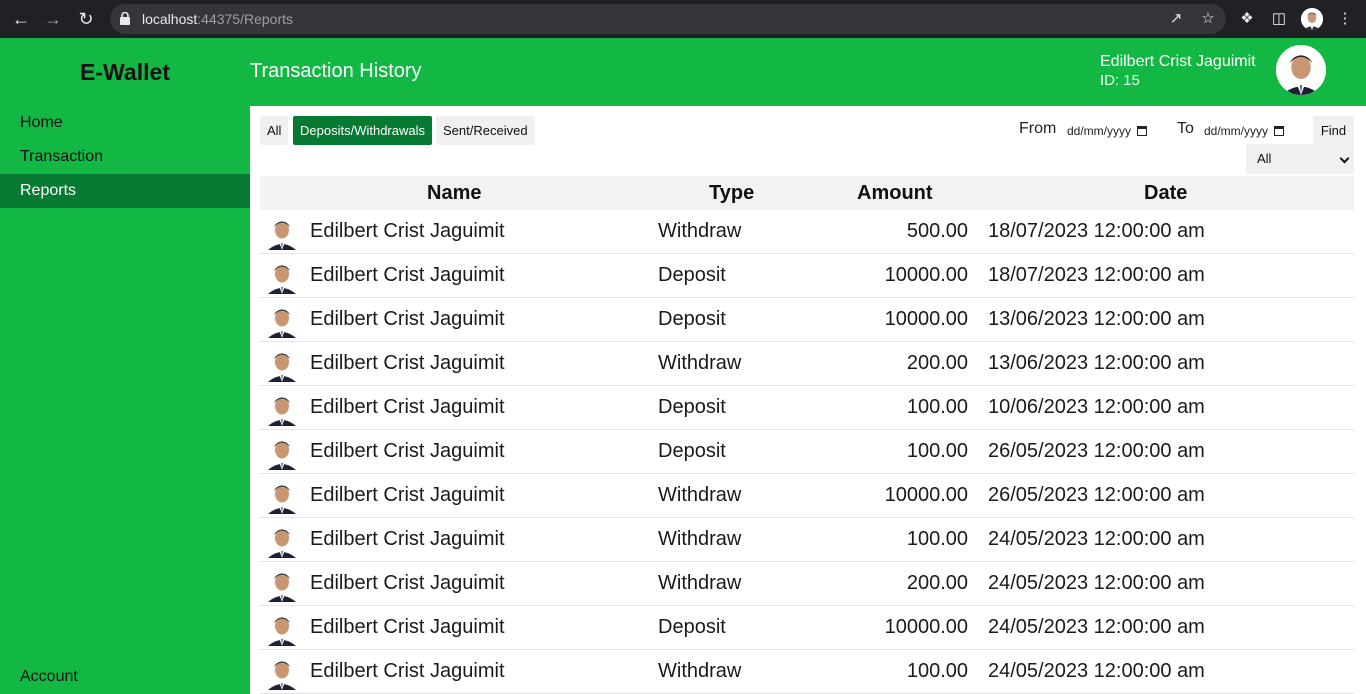 The width and height of the screenshot is (1366, 694). Describe the element at coordinates (1344, 158) in the screenshot. I see `chevron-down-icon` at that location.